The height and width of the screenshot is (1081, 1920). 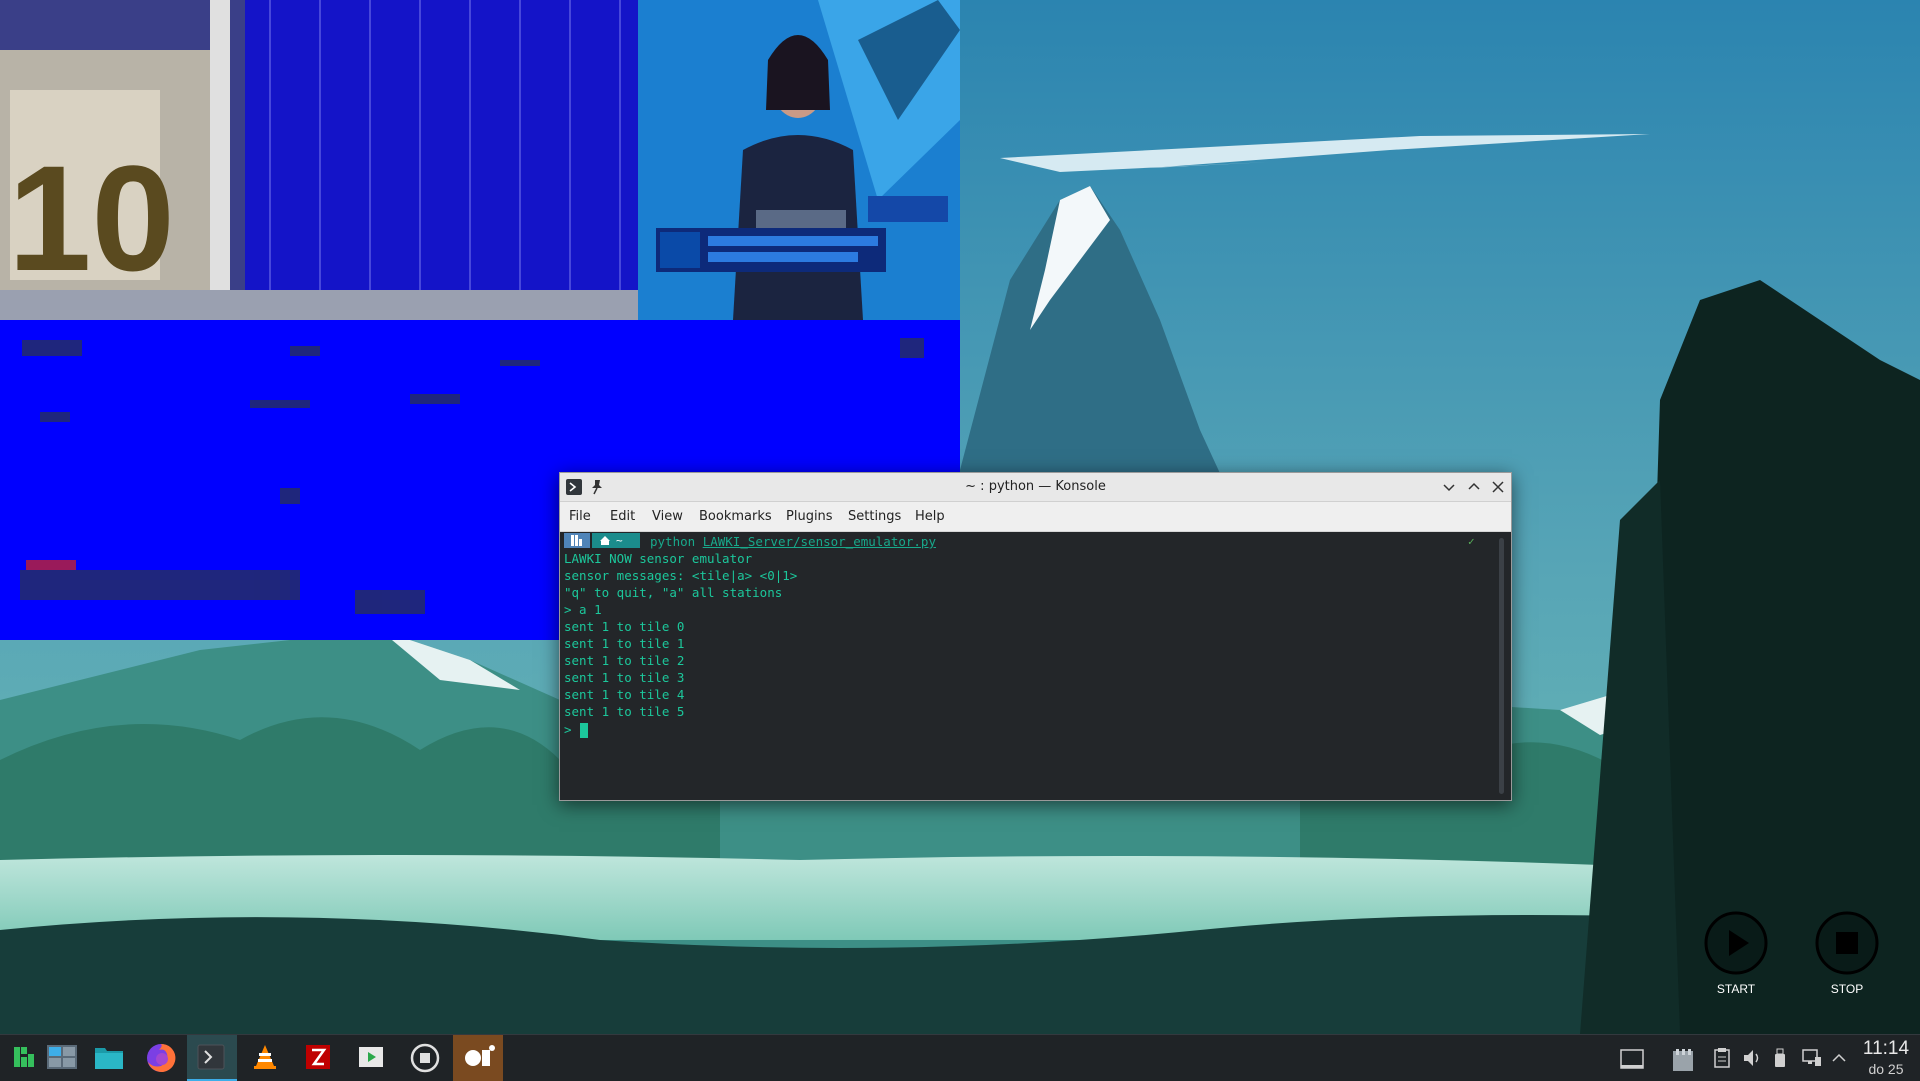 I want to click on firefox-icon, so click(x=161, y=1057).